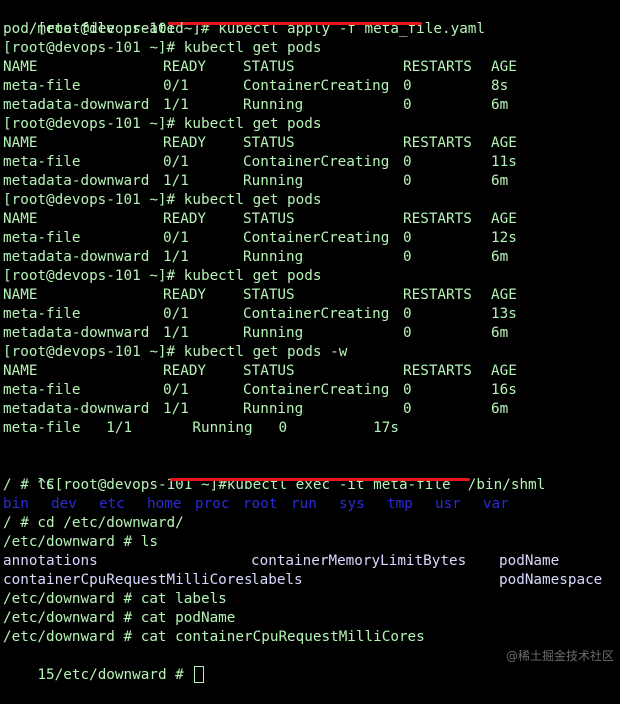  Describe the element at coordinates (175, 352) in the screenshot. I see `command-line: [root@devops-101 ~]# kubectl get pods -w` at that location.